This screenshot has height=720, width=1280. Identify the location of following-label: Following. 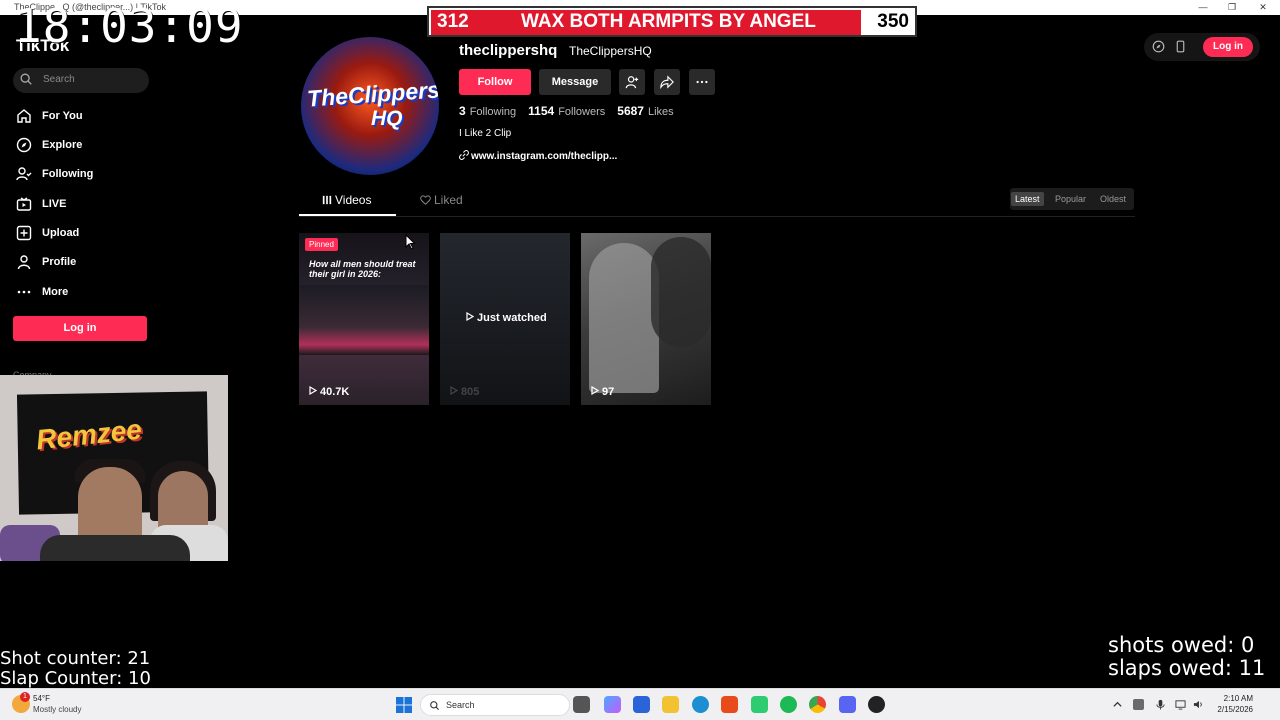
(493, 112).